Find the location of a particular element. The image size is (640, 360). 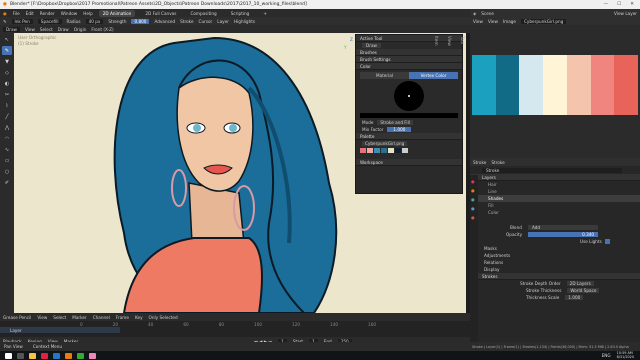

object-name-field: Stroke is located at coordinates (552, 170).